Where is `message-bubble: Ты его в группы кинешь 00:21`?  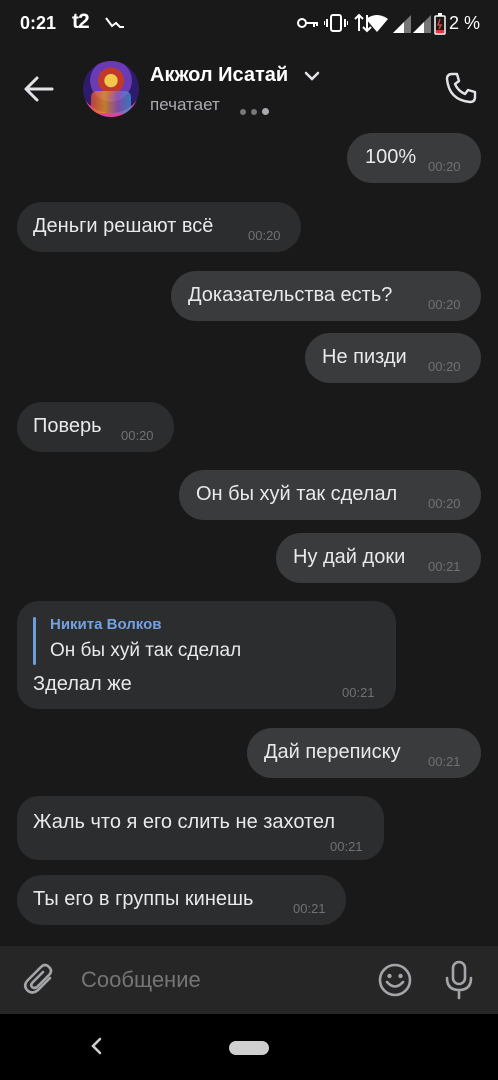 message-bubble: Ты его в группы кинешь 00:21 is located at coordinates (181, 900).